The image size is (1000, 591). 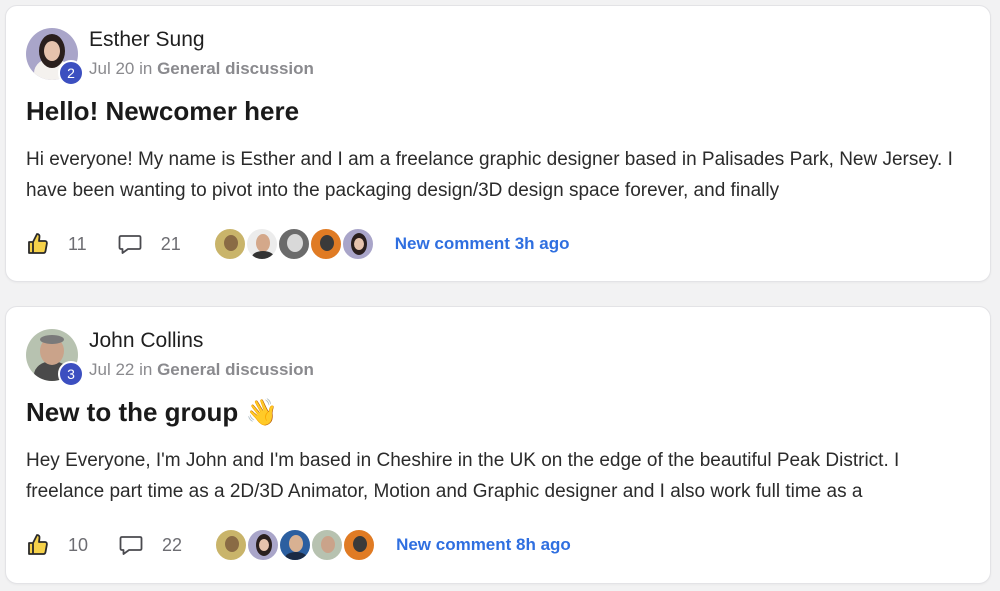 What do you see at coordinates (149, 244) in the screenshot?
I see `comment-button: 21` at bounding box center [149, 244].